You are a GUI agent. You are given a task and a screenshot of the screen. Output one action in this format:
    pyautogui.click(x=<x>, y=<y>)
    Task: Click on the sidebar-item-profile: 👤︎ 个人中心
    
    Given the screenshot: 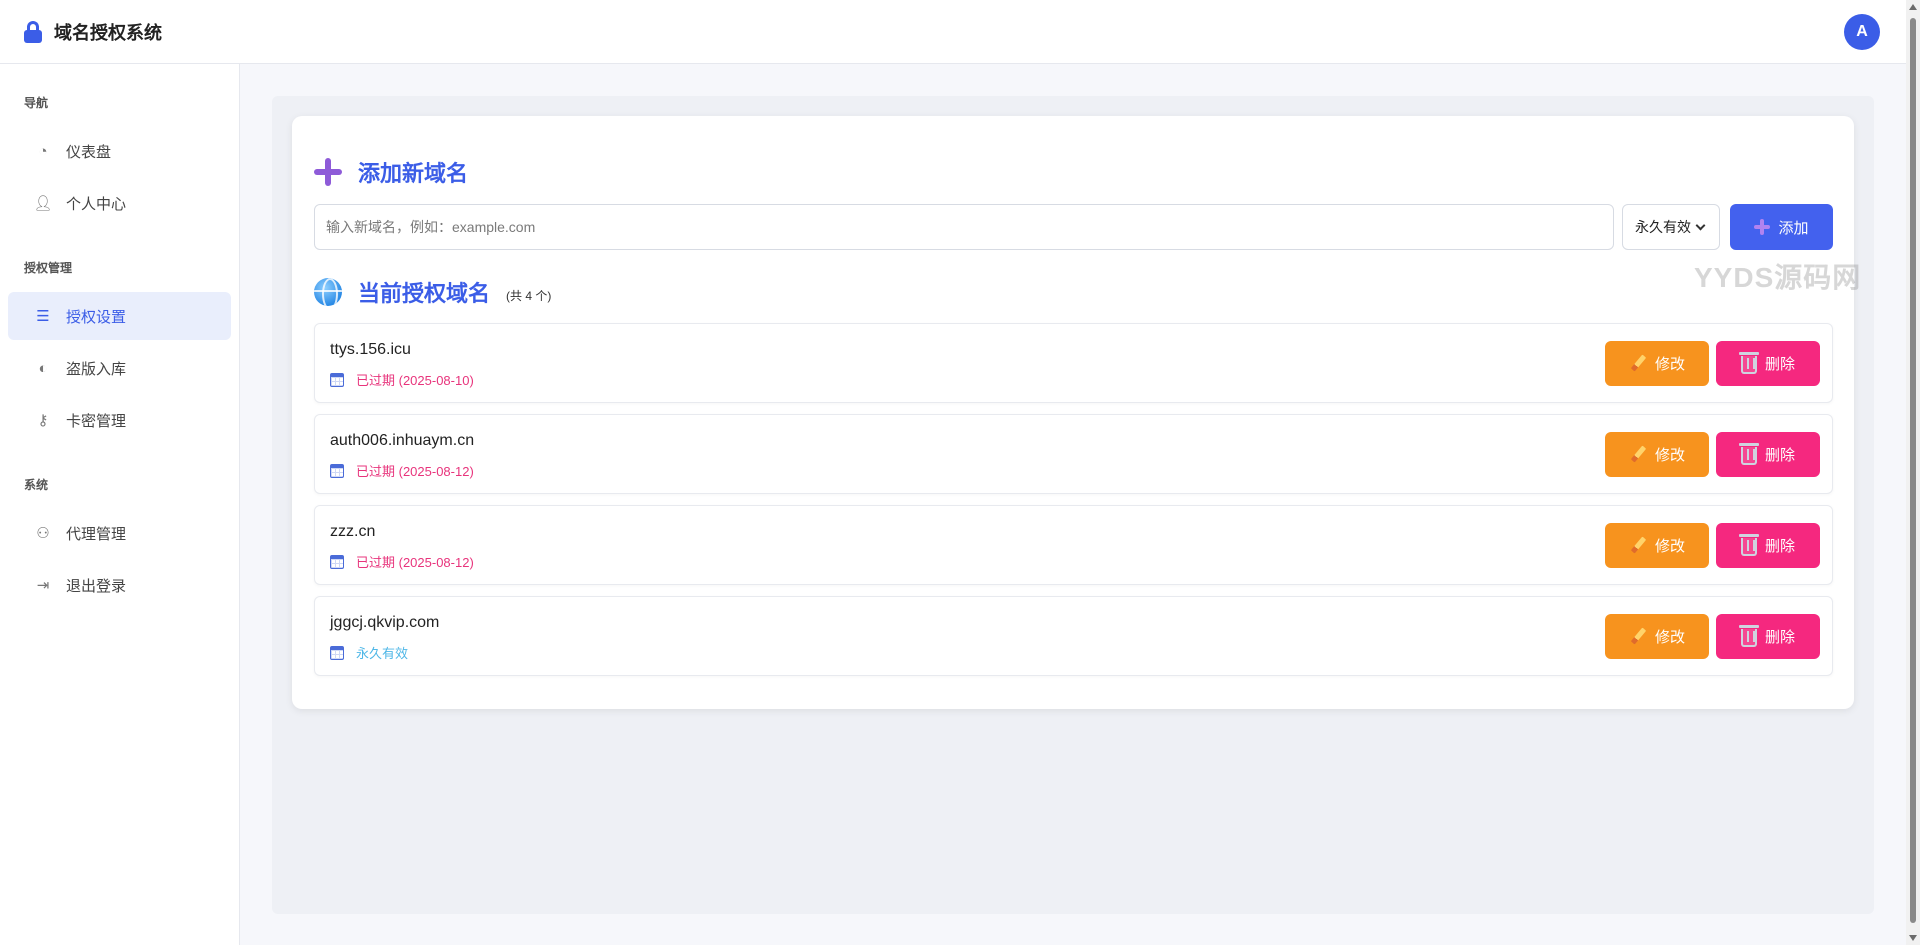 What is the action you would take?
    pyautogui.click(x=119, y=203)
    